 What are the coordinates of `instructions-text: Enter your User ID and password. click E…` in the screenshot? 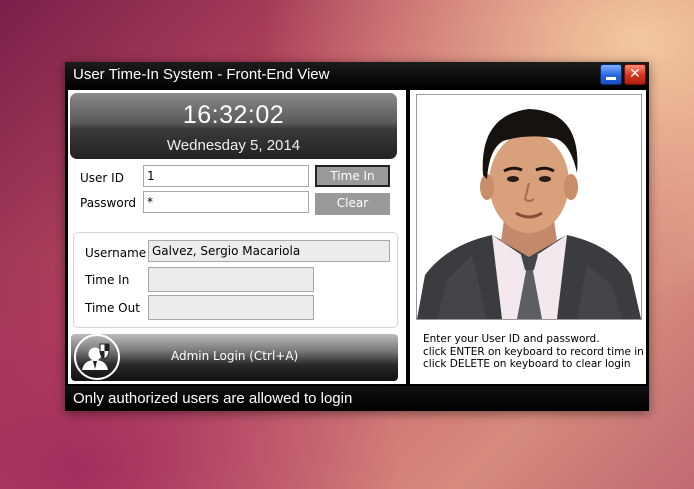 It's located at (533, 352).